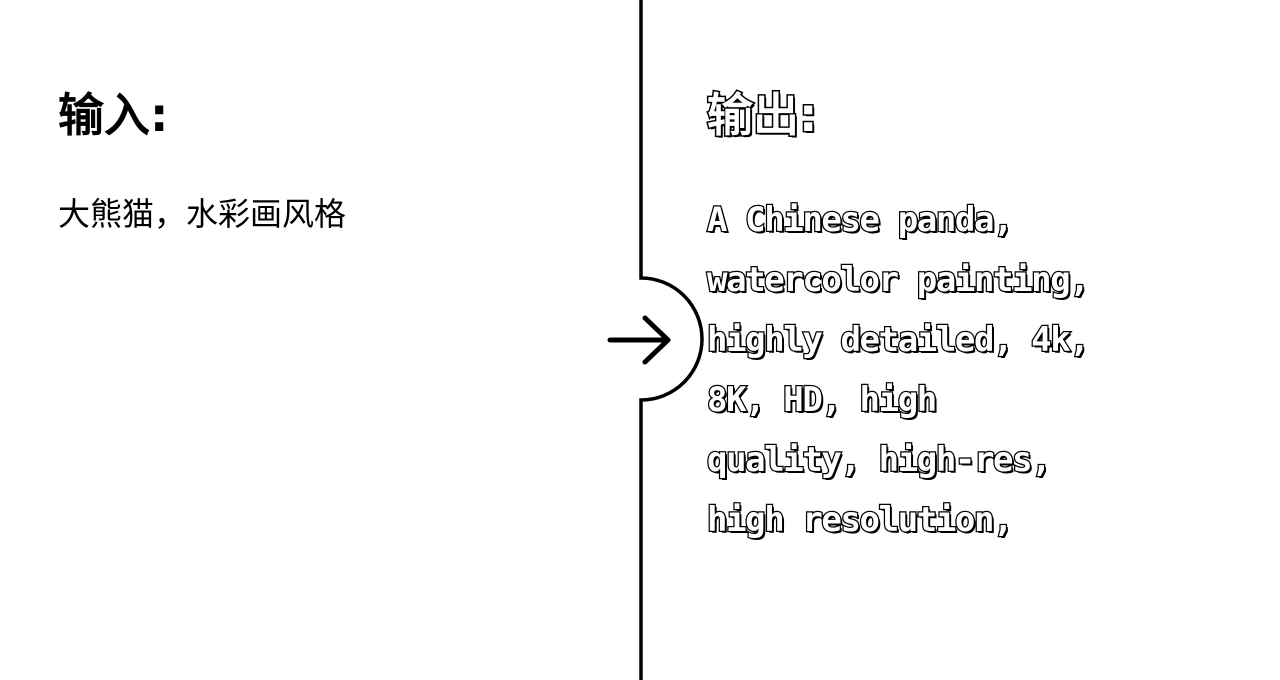 The image size is (1280, 680). Describe the element at coordinates (822, 400) in the screenshot. I see `output-line: 8K, HD, high` at that location.